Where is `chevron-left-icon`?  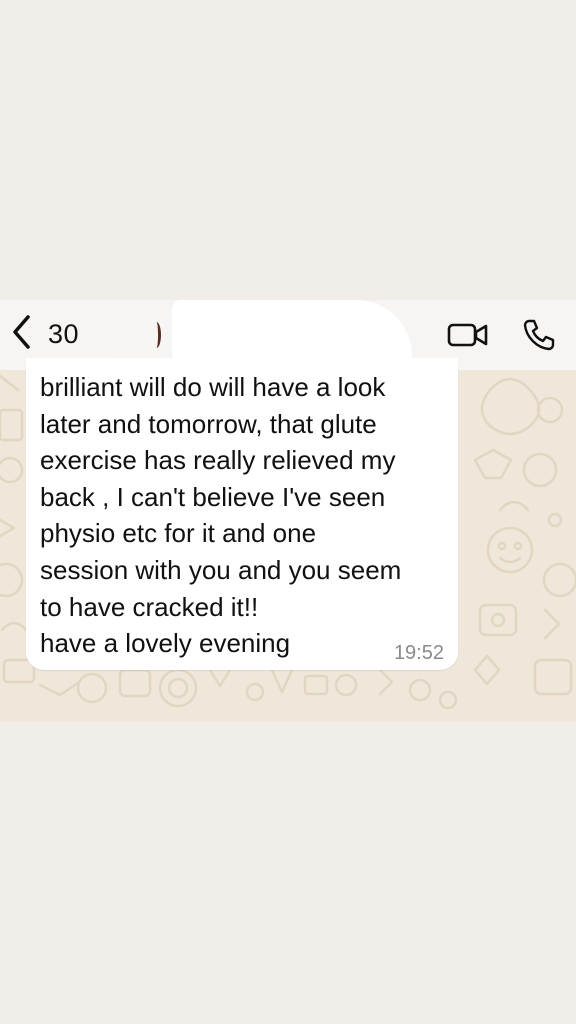
chevron-left-icon is located at coordinates (22, 334).